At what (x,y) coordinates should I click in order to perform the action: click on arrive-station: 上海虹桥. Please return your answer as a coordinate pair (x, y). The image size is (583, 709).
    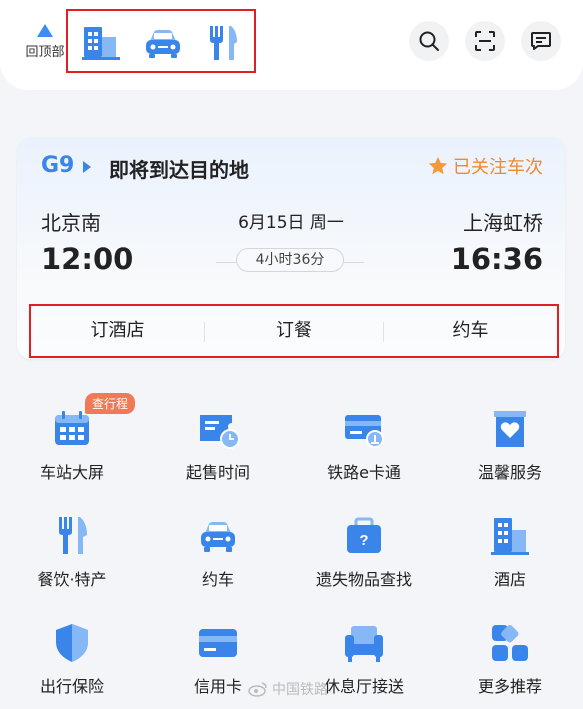
    Looking at the image, I should click on (503, 223).